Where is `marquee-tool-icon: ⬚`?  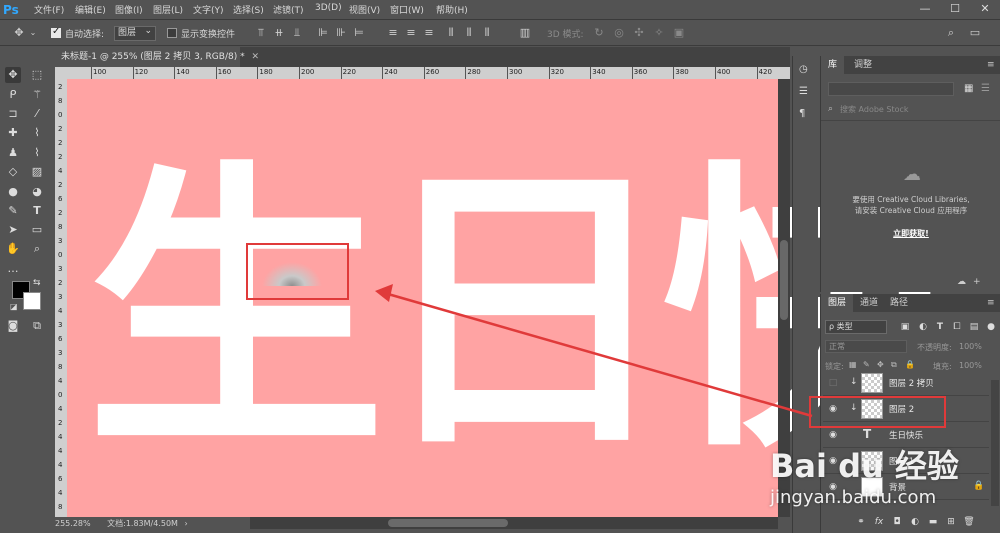
marquee-tool-icon: ⬚ is located at coordinates (37, 75).